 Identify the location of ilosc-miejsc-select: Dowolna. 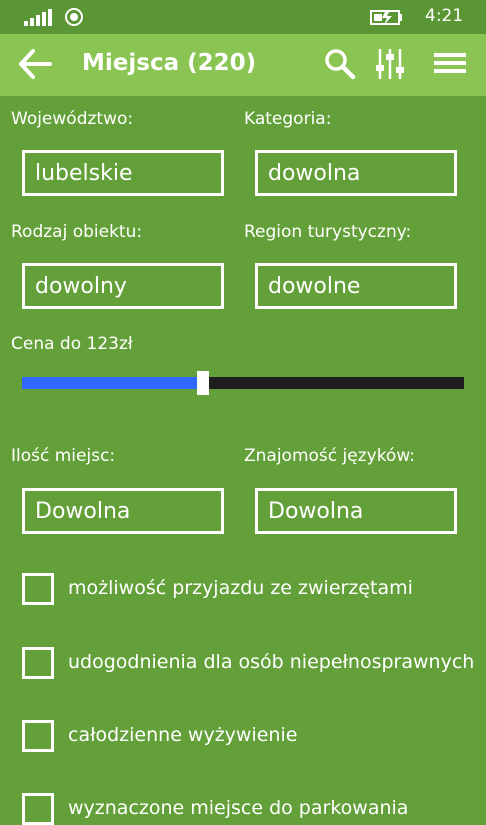
(123, 511).